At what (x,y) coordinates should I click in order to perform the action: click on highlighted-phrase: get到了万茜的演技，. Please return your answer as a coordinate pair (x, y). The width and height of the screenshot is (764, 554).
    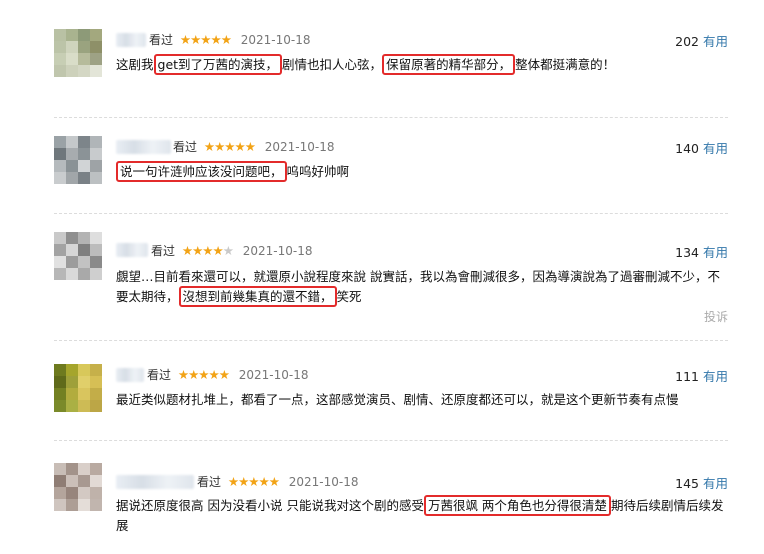
    Looking at the image, I should click on (218, 64).